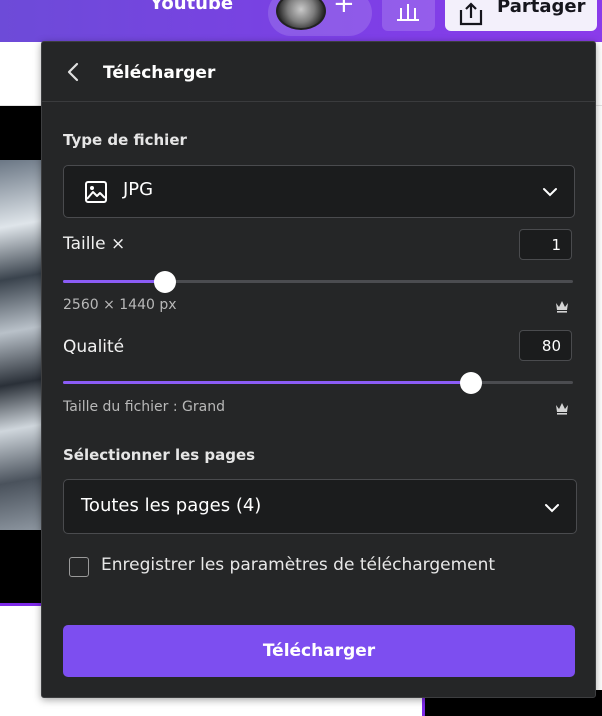  Describe the element at coordinates (171, 505) in the screenshot. I see `pages-value: Toutes les pages (4)` at that location.